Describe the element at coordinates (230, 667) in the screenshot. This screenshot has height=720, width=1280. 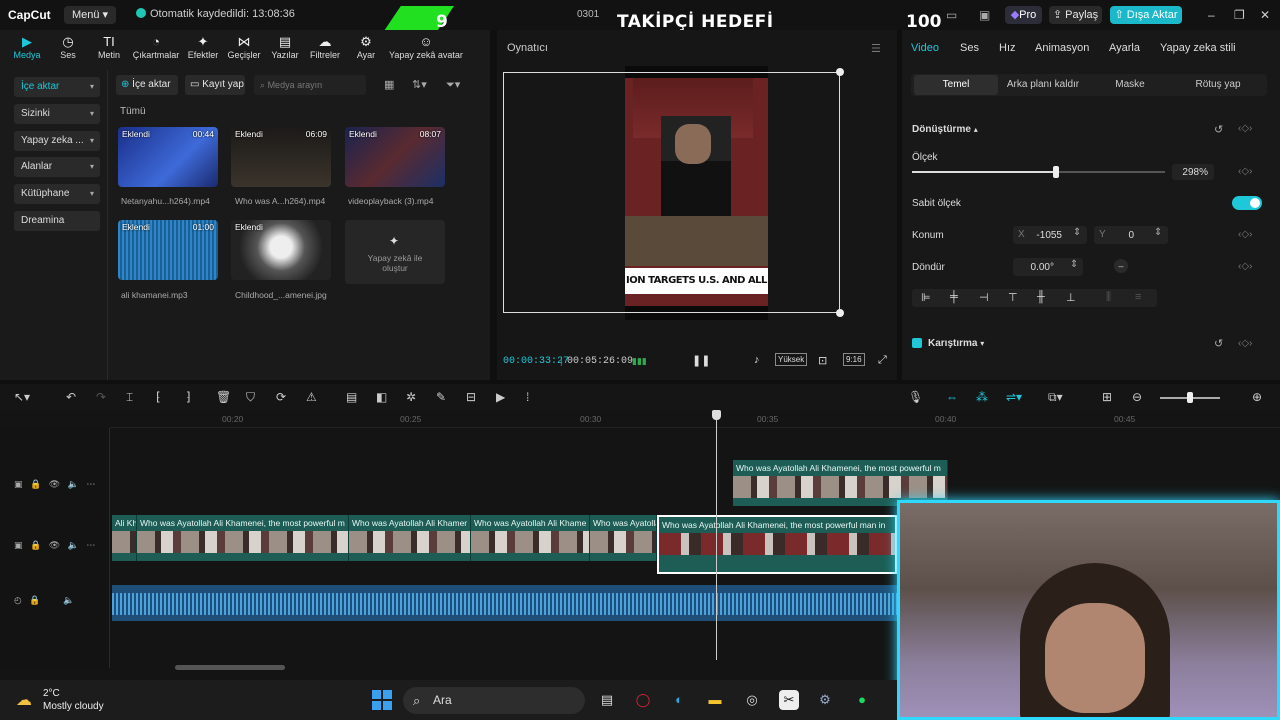
I see `timeline-scrollbar` at that location.